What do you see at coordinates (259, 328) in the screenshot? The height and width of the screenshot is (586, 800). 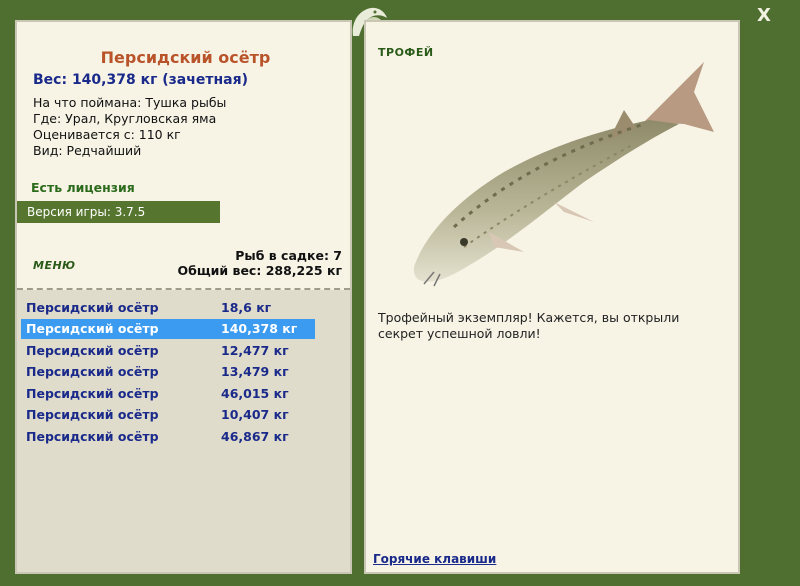 I see `list-item-weight: 140,378 кг` at bounding box center [259, 328].